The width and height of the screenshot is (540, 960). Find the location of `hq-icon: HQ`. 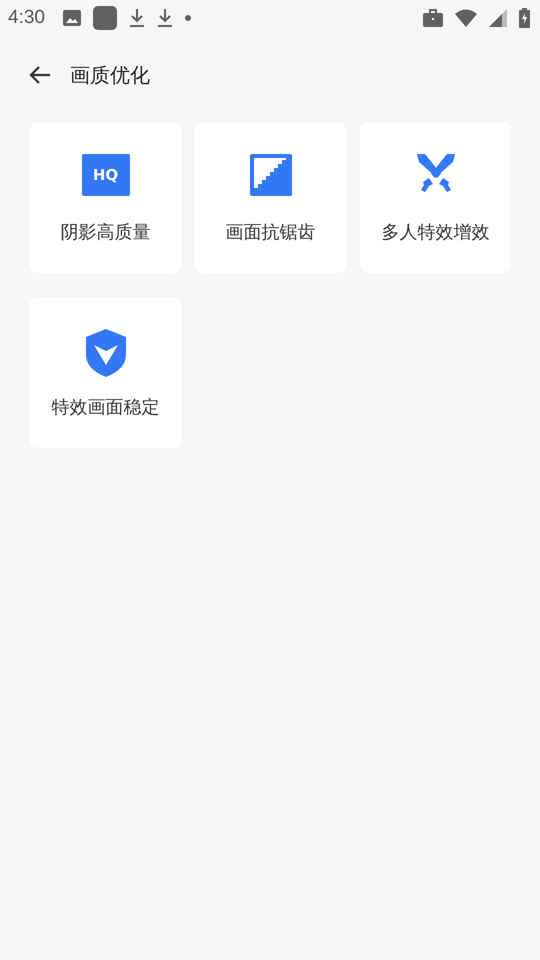

hq-icon: HQ is located at coordinates (106, 175).